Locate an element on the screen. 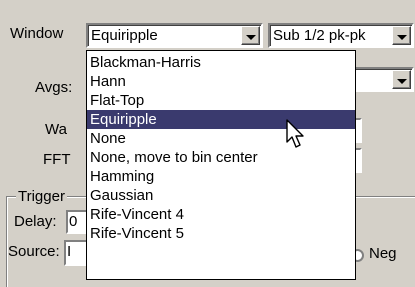 Image resolution: width=415 pixels, height=287 pixels. window-sub-combo: Sub 1/2 pk-pk is located at coordinates (341, 35).